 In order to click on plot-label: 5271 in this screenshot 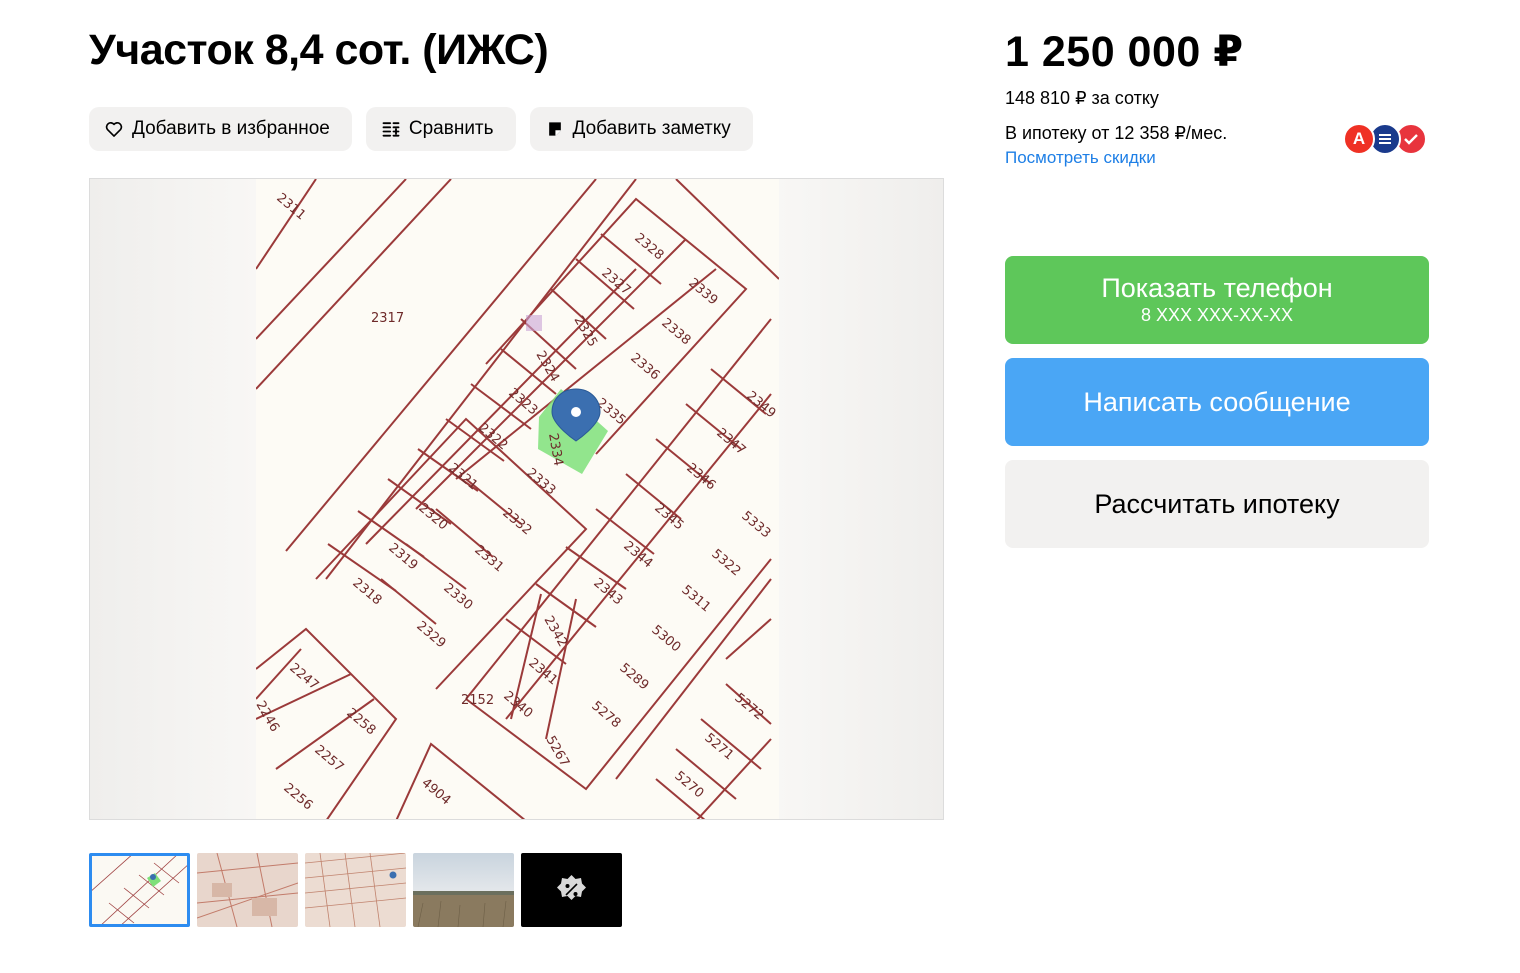, I will do `click(718, 747)`.